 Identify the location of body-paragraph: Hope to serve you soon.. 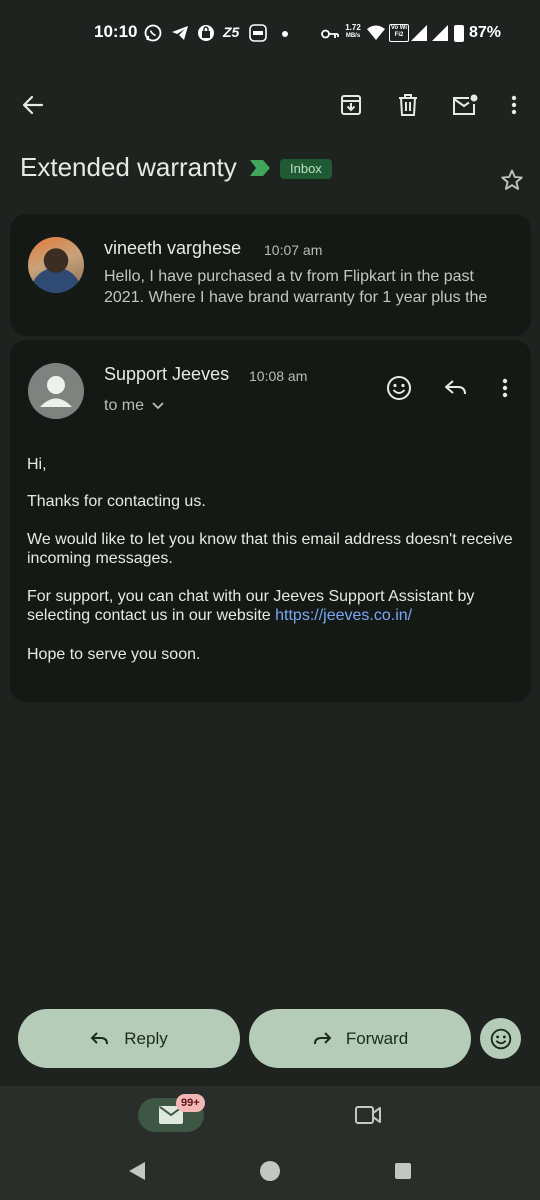
(114, 654).